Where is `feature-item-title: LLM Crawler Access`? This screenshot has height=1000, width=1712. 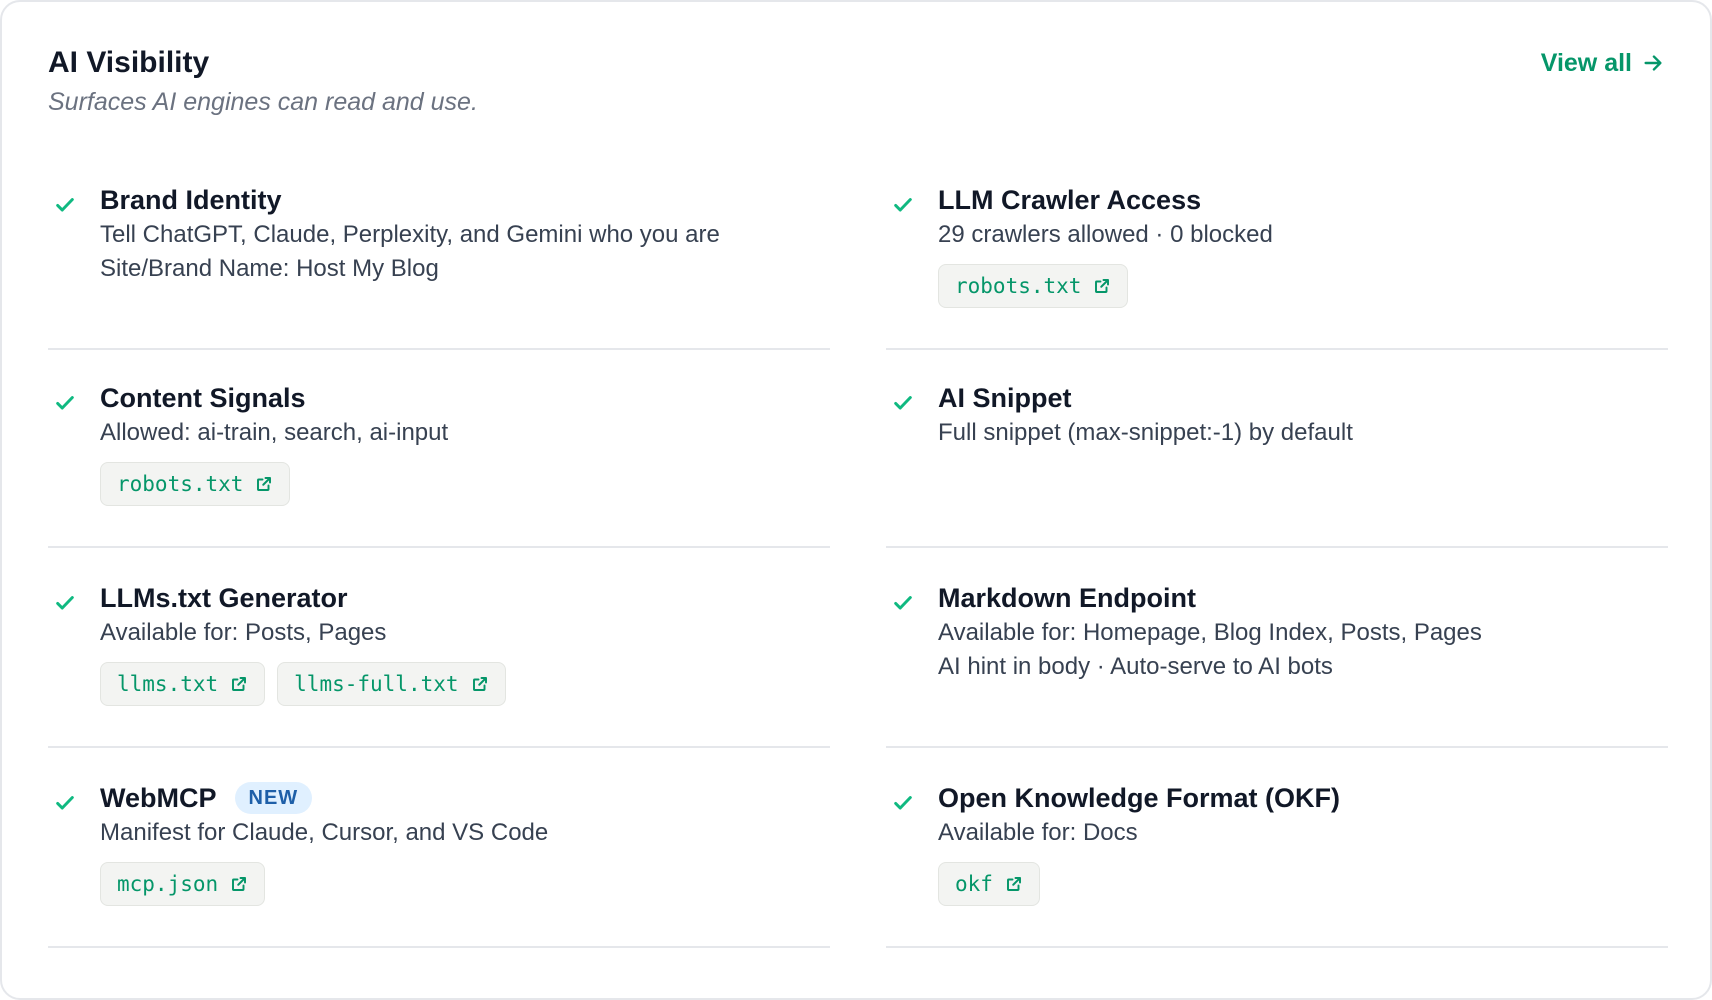
feature-item-title: LLM Crawler Access is located at coordinates (1303, 200).